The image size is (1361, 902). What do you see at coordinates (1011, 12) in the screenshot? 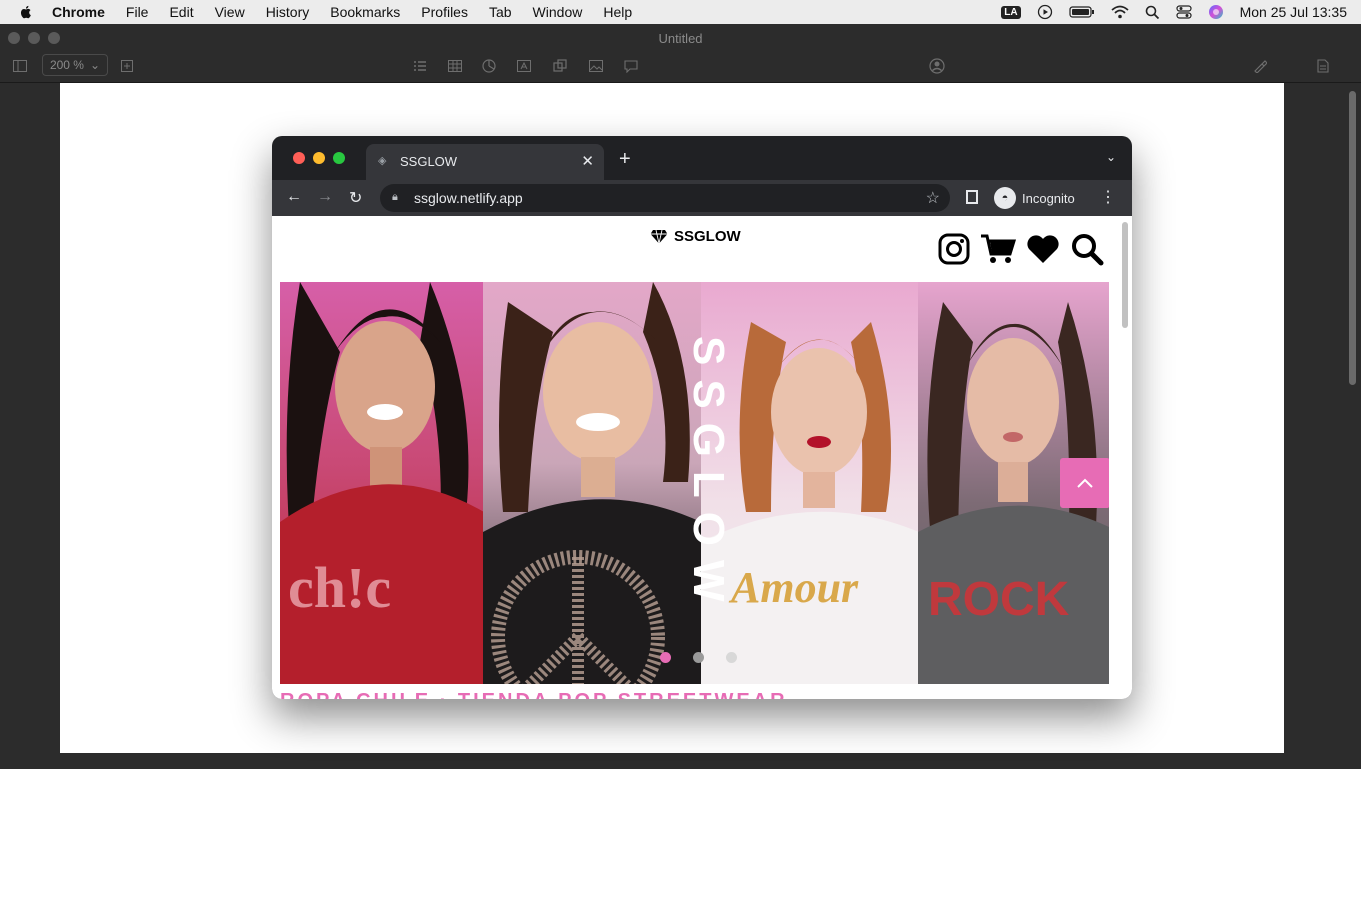
I see `keyboard-layout-indicator: LA` at bounding box center [1011, 12].